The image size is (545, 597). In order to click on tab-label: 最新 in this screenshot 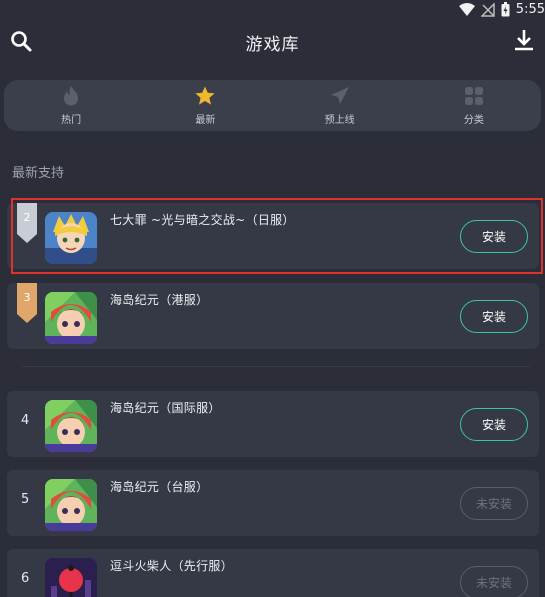, I will do `click(205, 120)`.